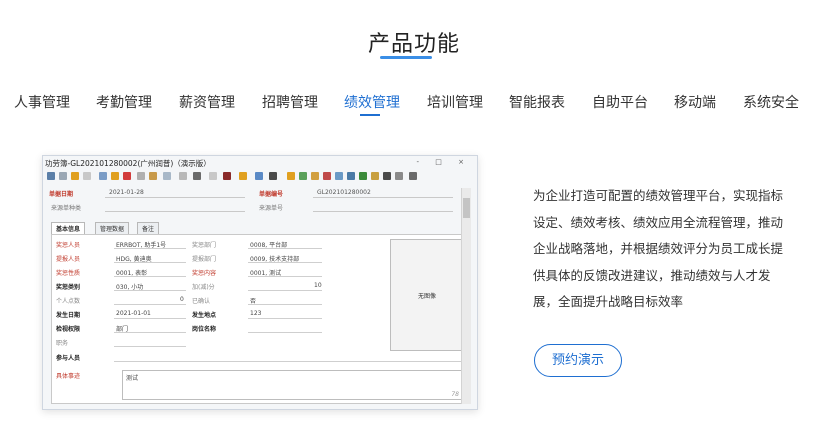 Image resolution: width=828 pixels, height=445 pixels. I want to click on location-value: 123, so click(255, 313).